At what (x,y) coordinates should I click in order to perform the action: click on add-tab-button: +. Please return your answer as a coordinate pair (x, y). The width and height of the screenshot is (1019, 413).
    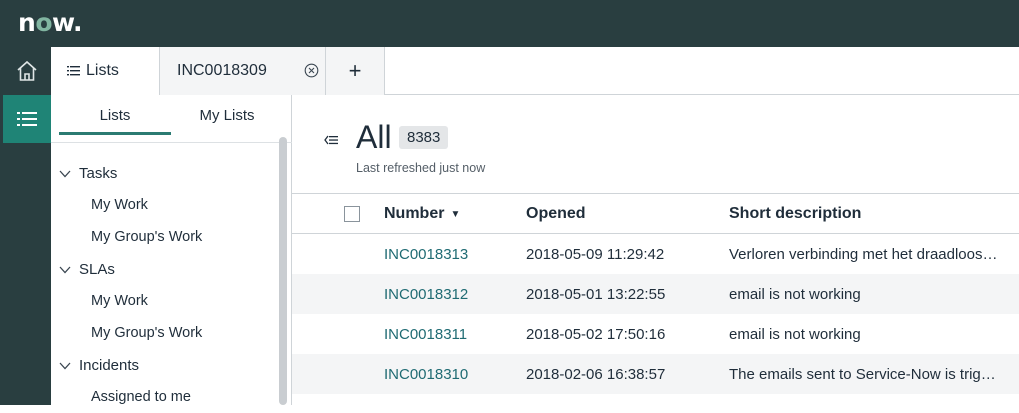
    Looking at the image, I should click on (355, 71).